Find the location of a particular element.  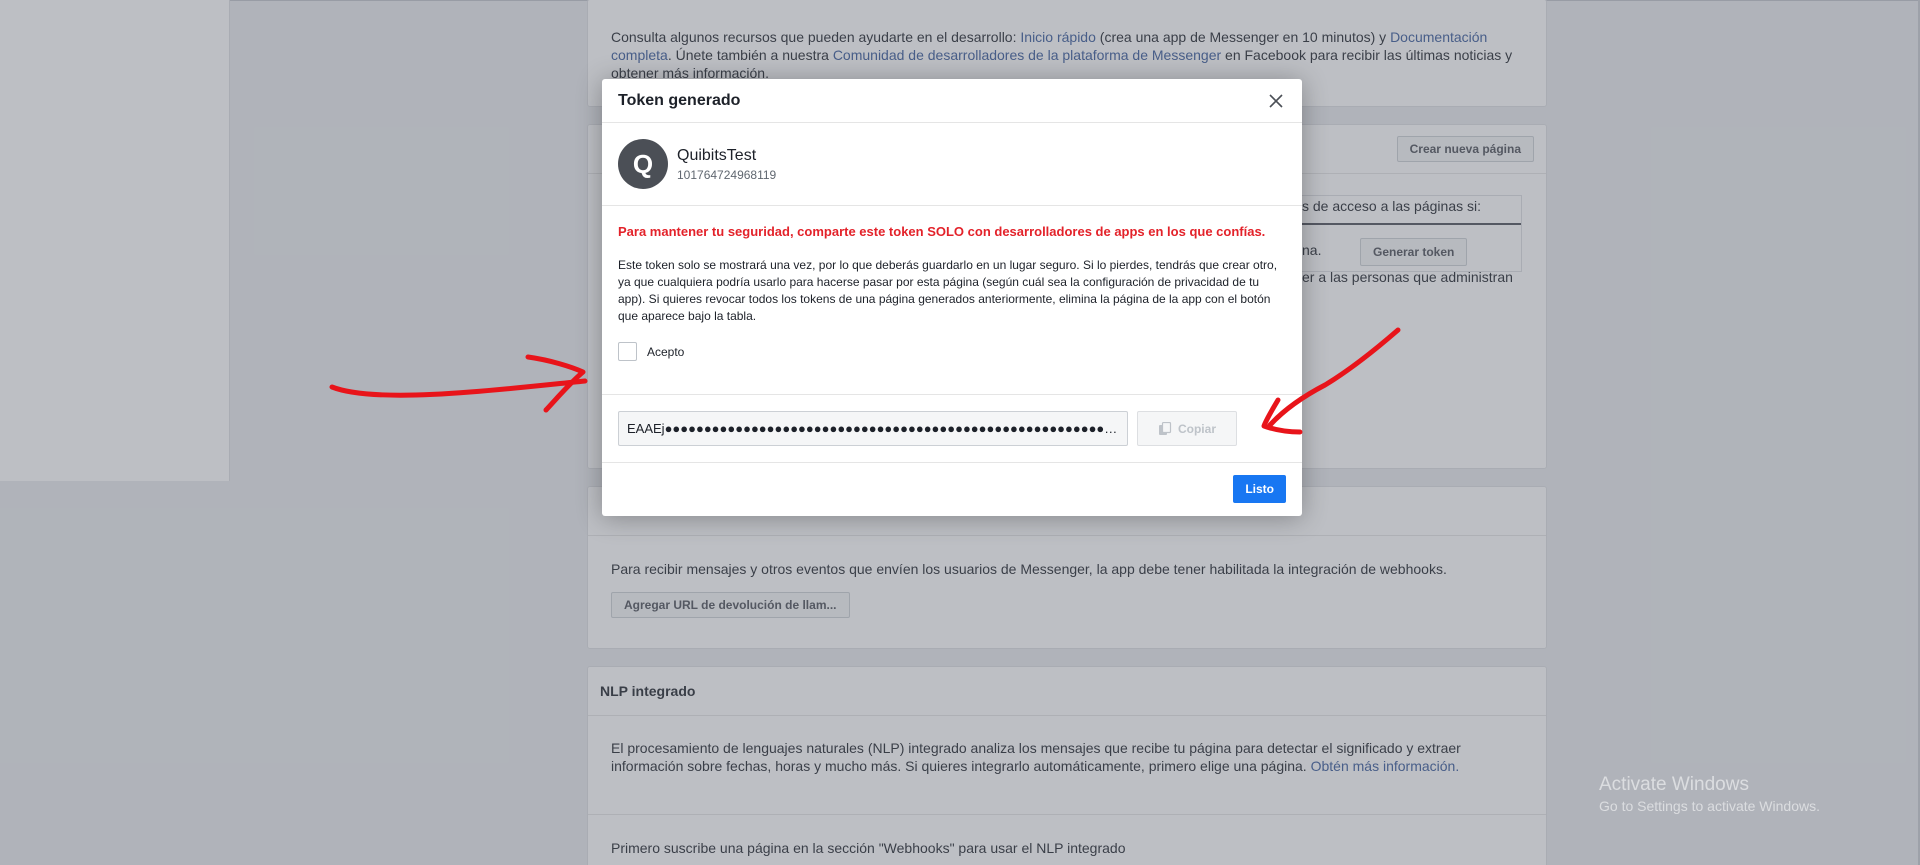

token-row: Copiar is located at coordinates (952, 429).